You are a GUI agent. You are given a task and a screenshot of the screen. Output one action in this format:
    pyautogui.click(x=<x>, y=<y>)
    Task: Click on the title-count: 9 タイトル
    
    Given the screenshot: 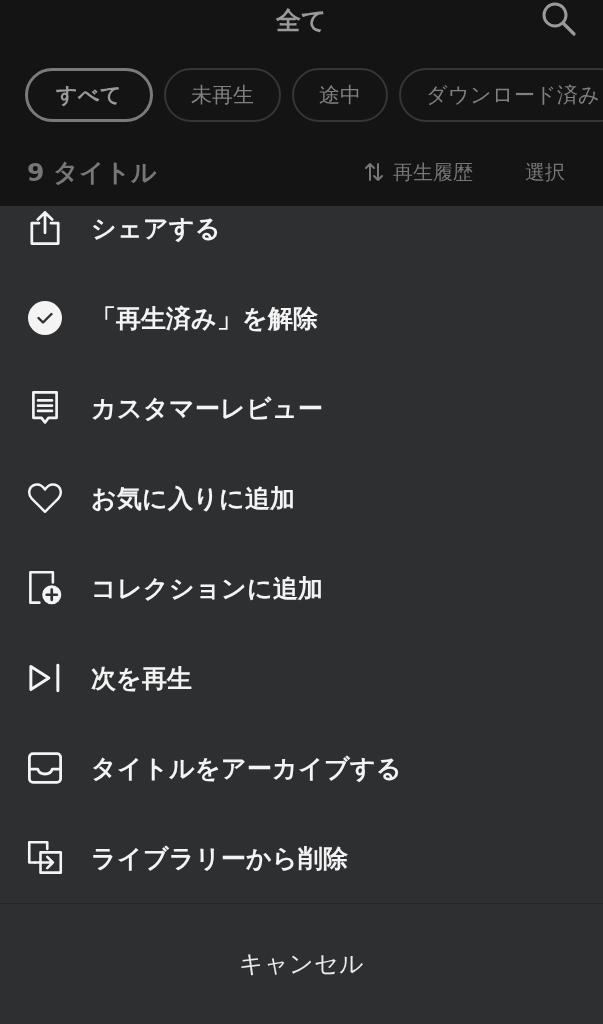 What is the action you would take?
    pyautogui.click(x=92, y=172)
    